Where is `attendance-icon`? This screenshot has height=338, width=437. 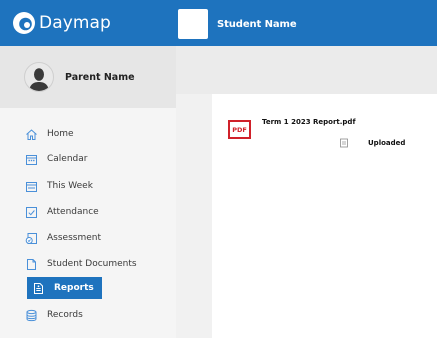
attendance-icon is located at coordinates (31, 212).